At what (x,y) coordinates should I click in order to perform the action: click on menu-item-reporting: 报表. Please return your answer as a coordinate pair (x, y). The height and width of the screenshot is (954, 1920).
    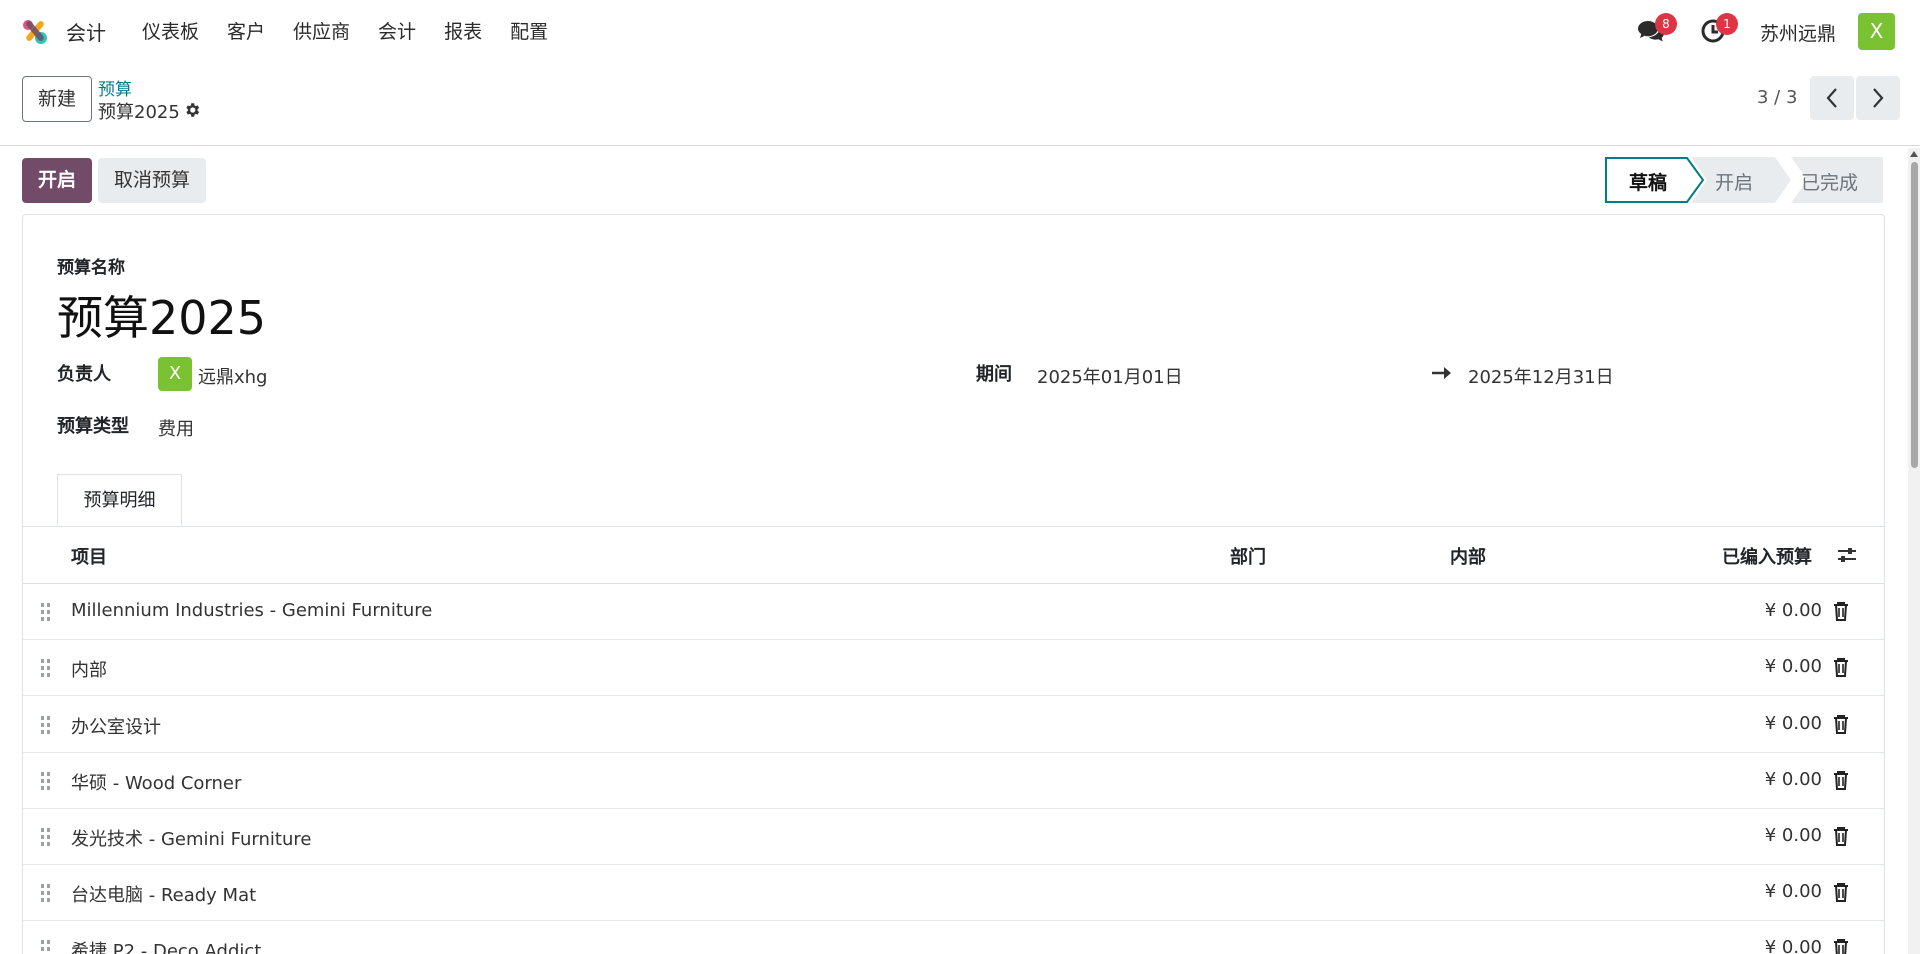
    Looking at the image, I should click on (463, 30).